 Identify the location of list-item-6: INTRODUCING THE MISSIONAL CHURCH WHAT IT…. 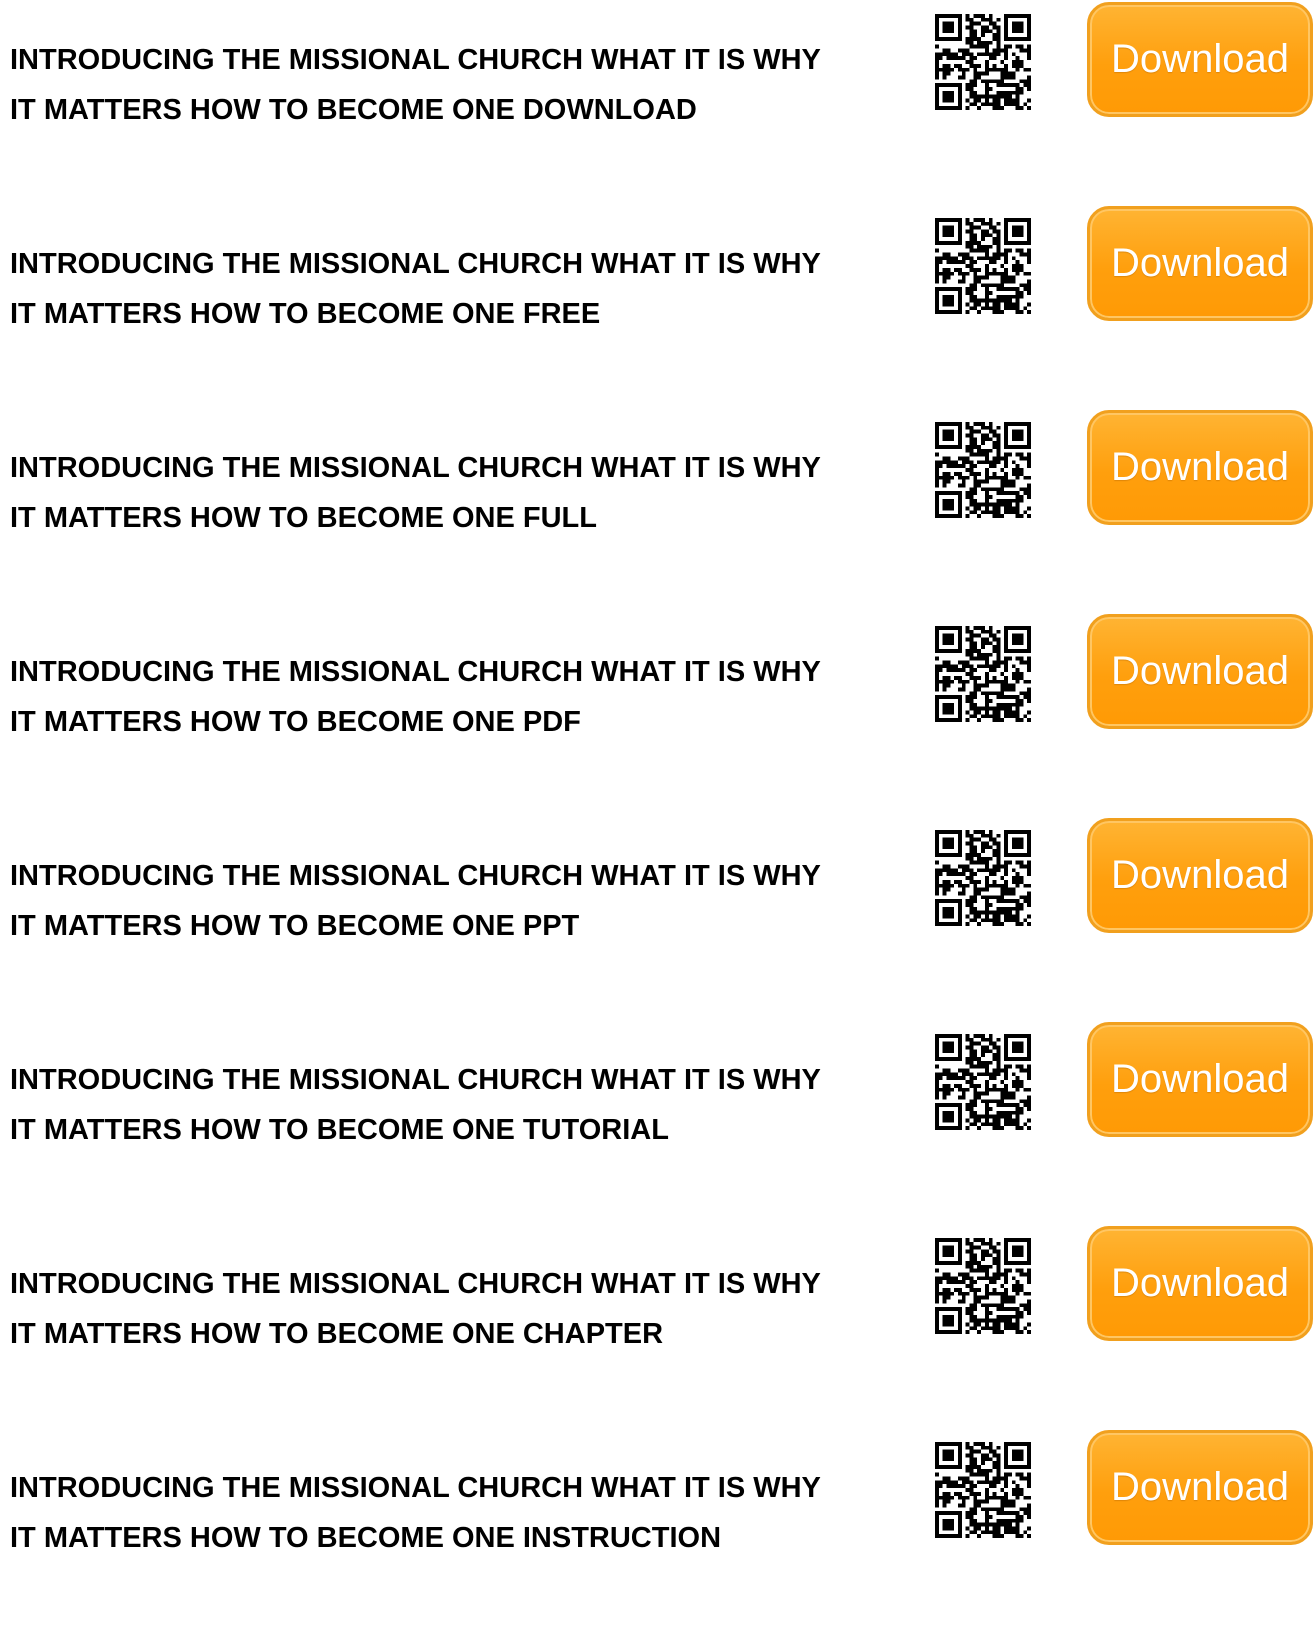
(657, 1122).